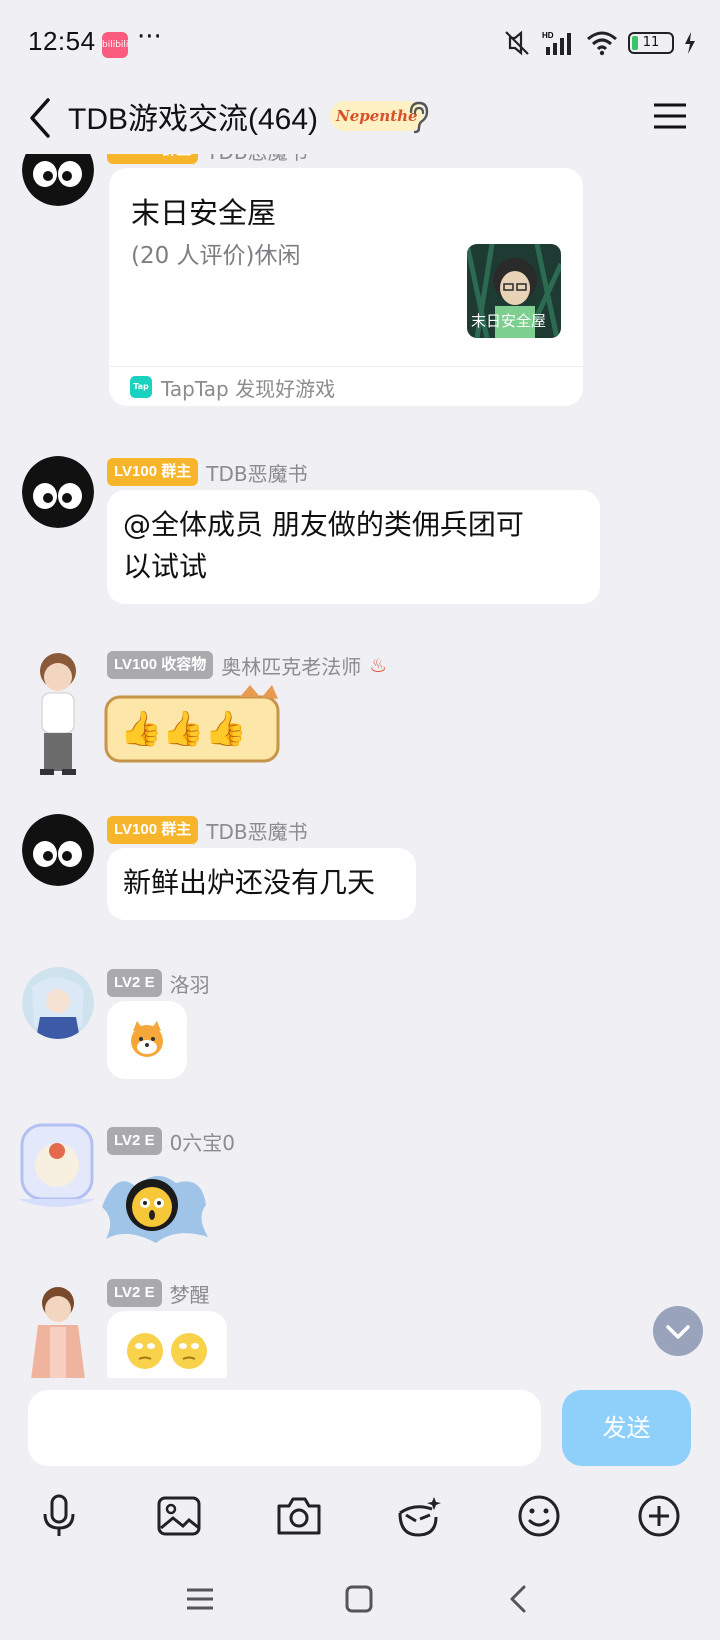  I want to click on charging-icon, so click(690, 43).